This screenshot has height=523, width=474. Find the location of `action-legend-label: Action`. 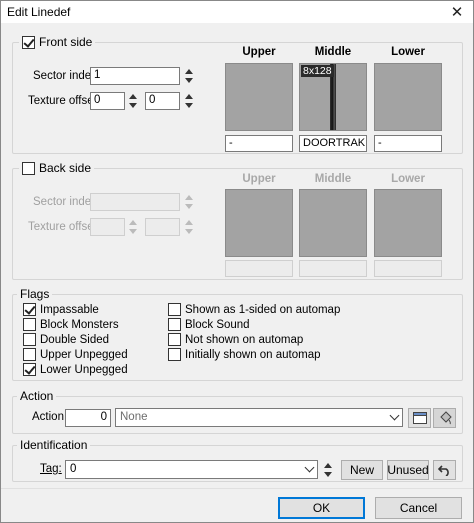

action-legend-label: Action is located at coordinates (37, 396).